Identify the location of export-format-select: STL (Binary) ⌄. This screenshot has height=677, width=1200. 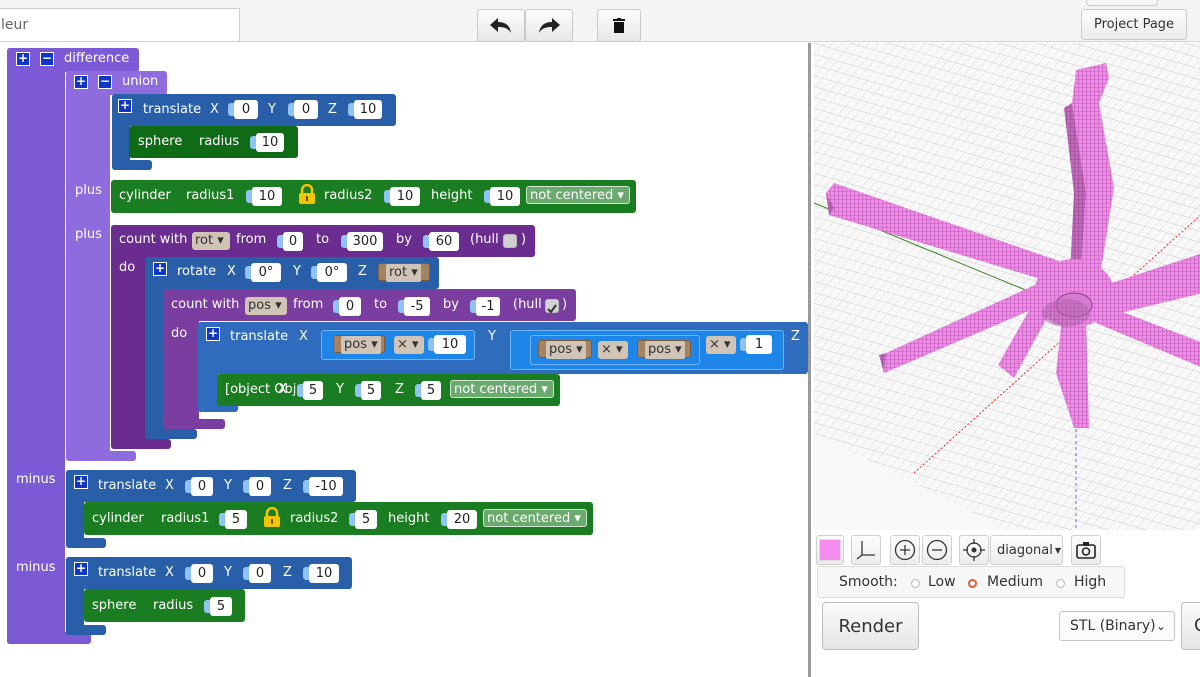
(1117, 626).